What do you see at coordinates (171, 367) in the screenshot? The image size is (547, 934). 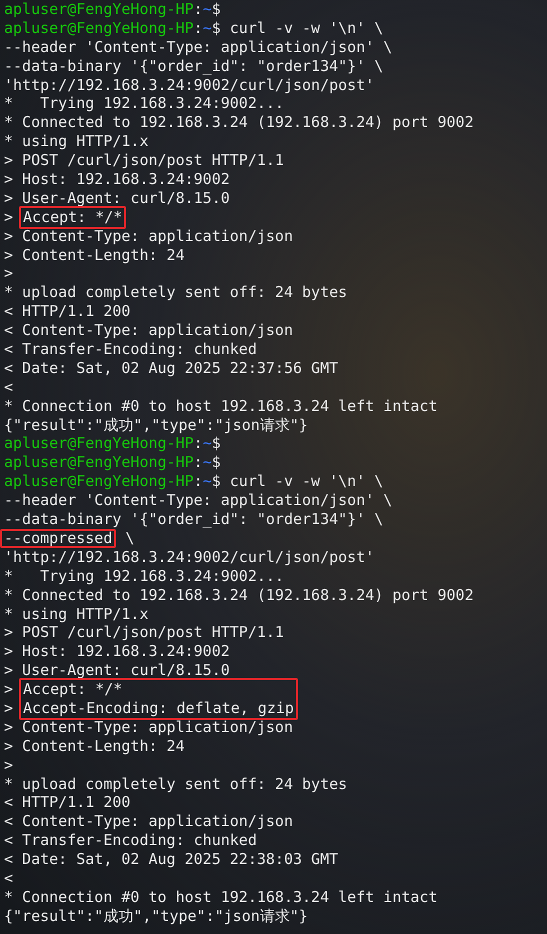 I see `terminal-text: < Date: Sat, 02 Aug 2025 22:37:56 GMT` at bounding box center [171, 367].